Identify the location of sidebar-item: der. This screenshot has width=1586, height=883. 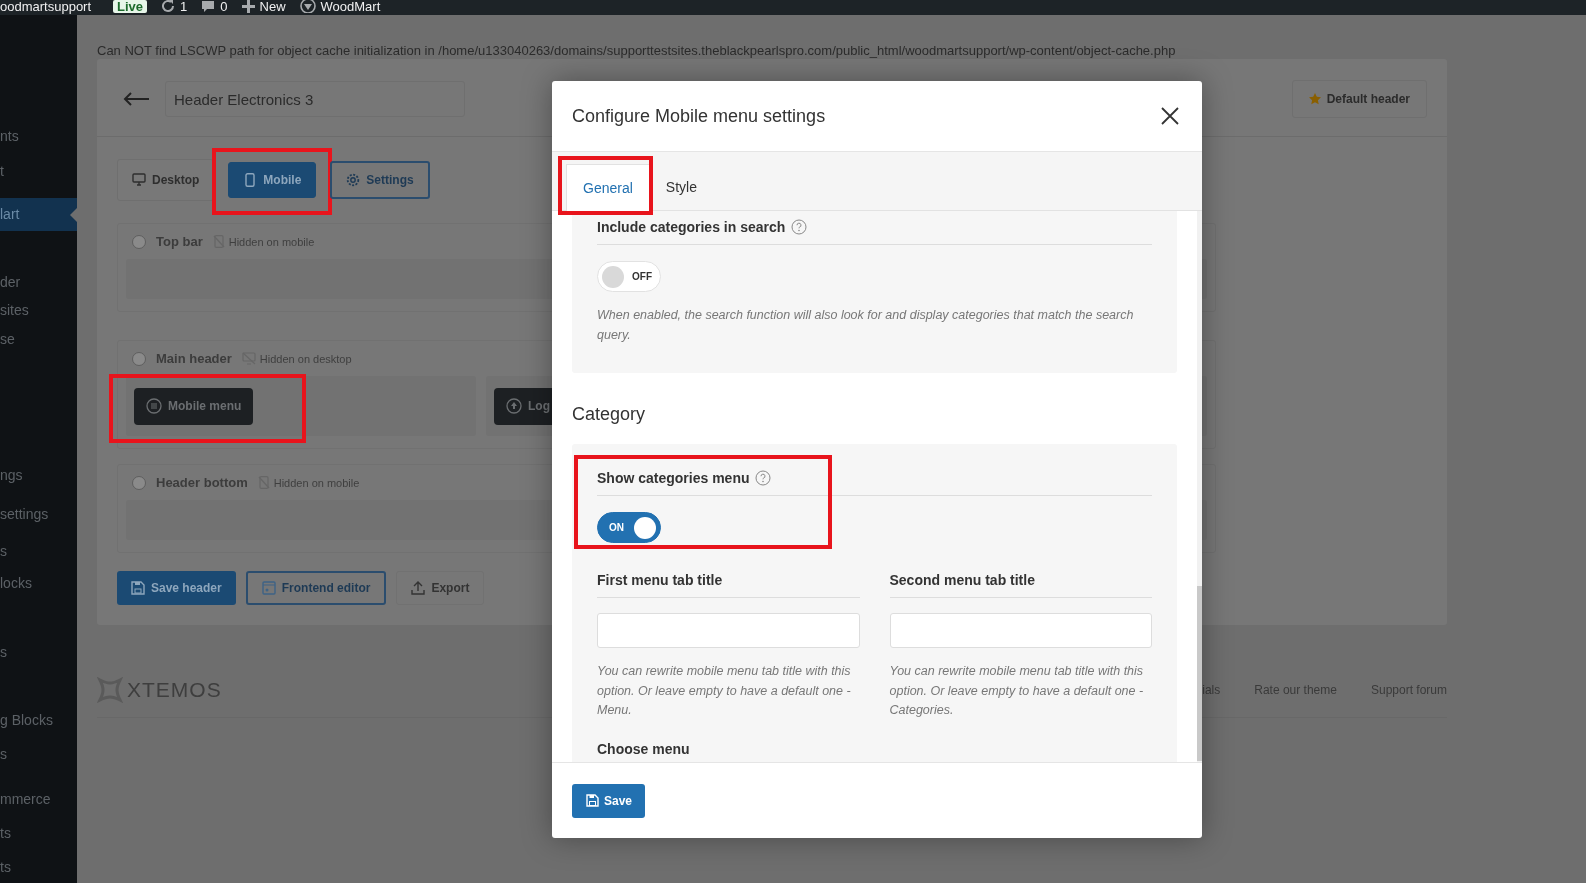
(38, 282).